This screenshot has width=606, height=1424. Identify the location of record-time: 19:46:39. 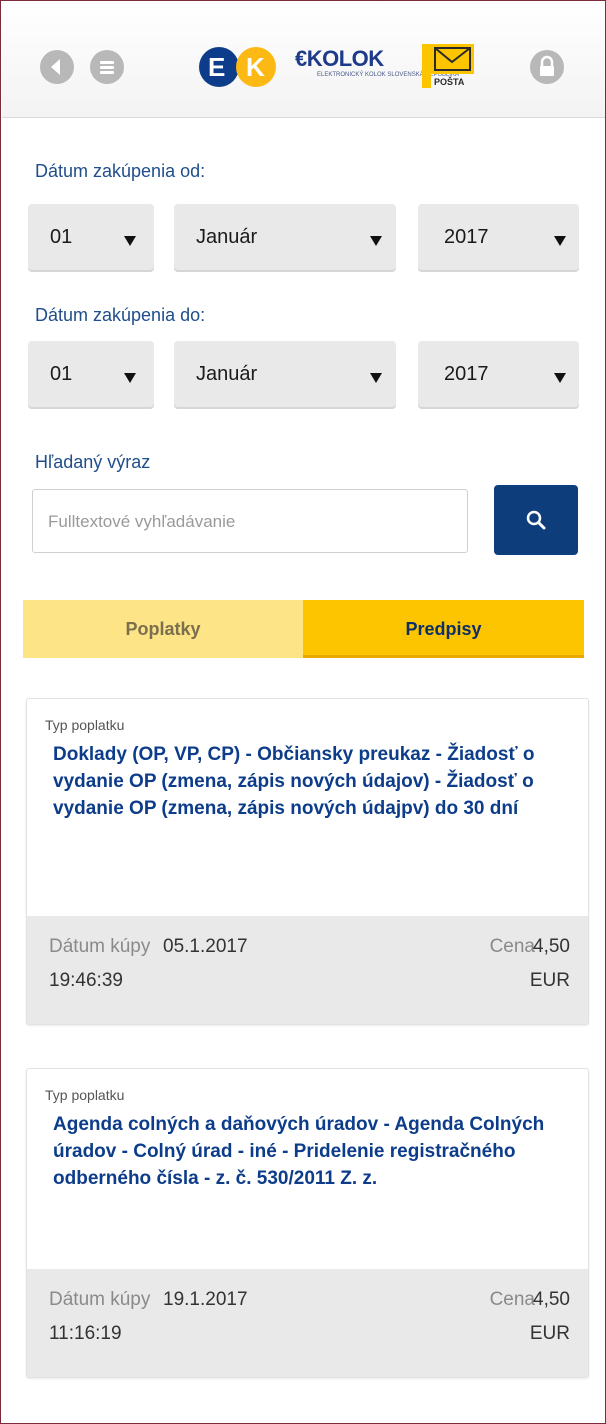
(86, 980).